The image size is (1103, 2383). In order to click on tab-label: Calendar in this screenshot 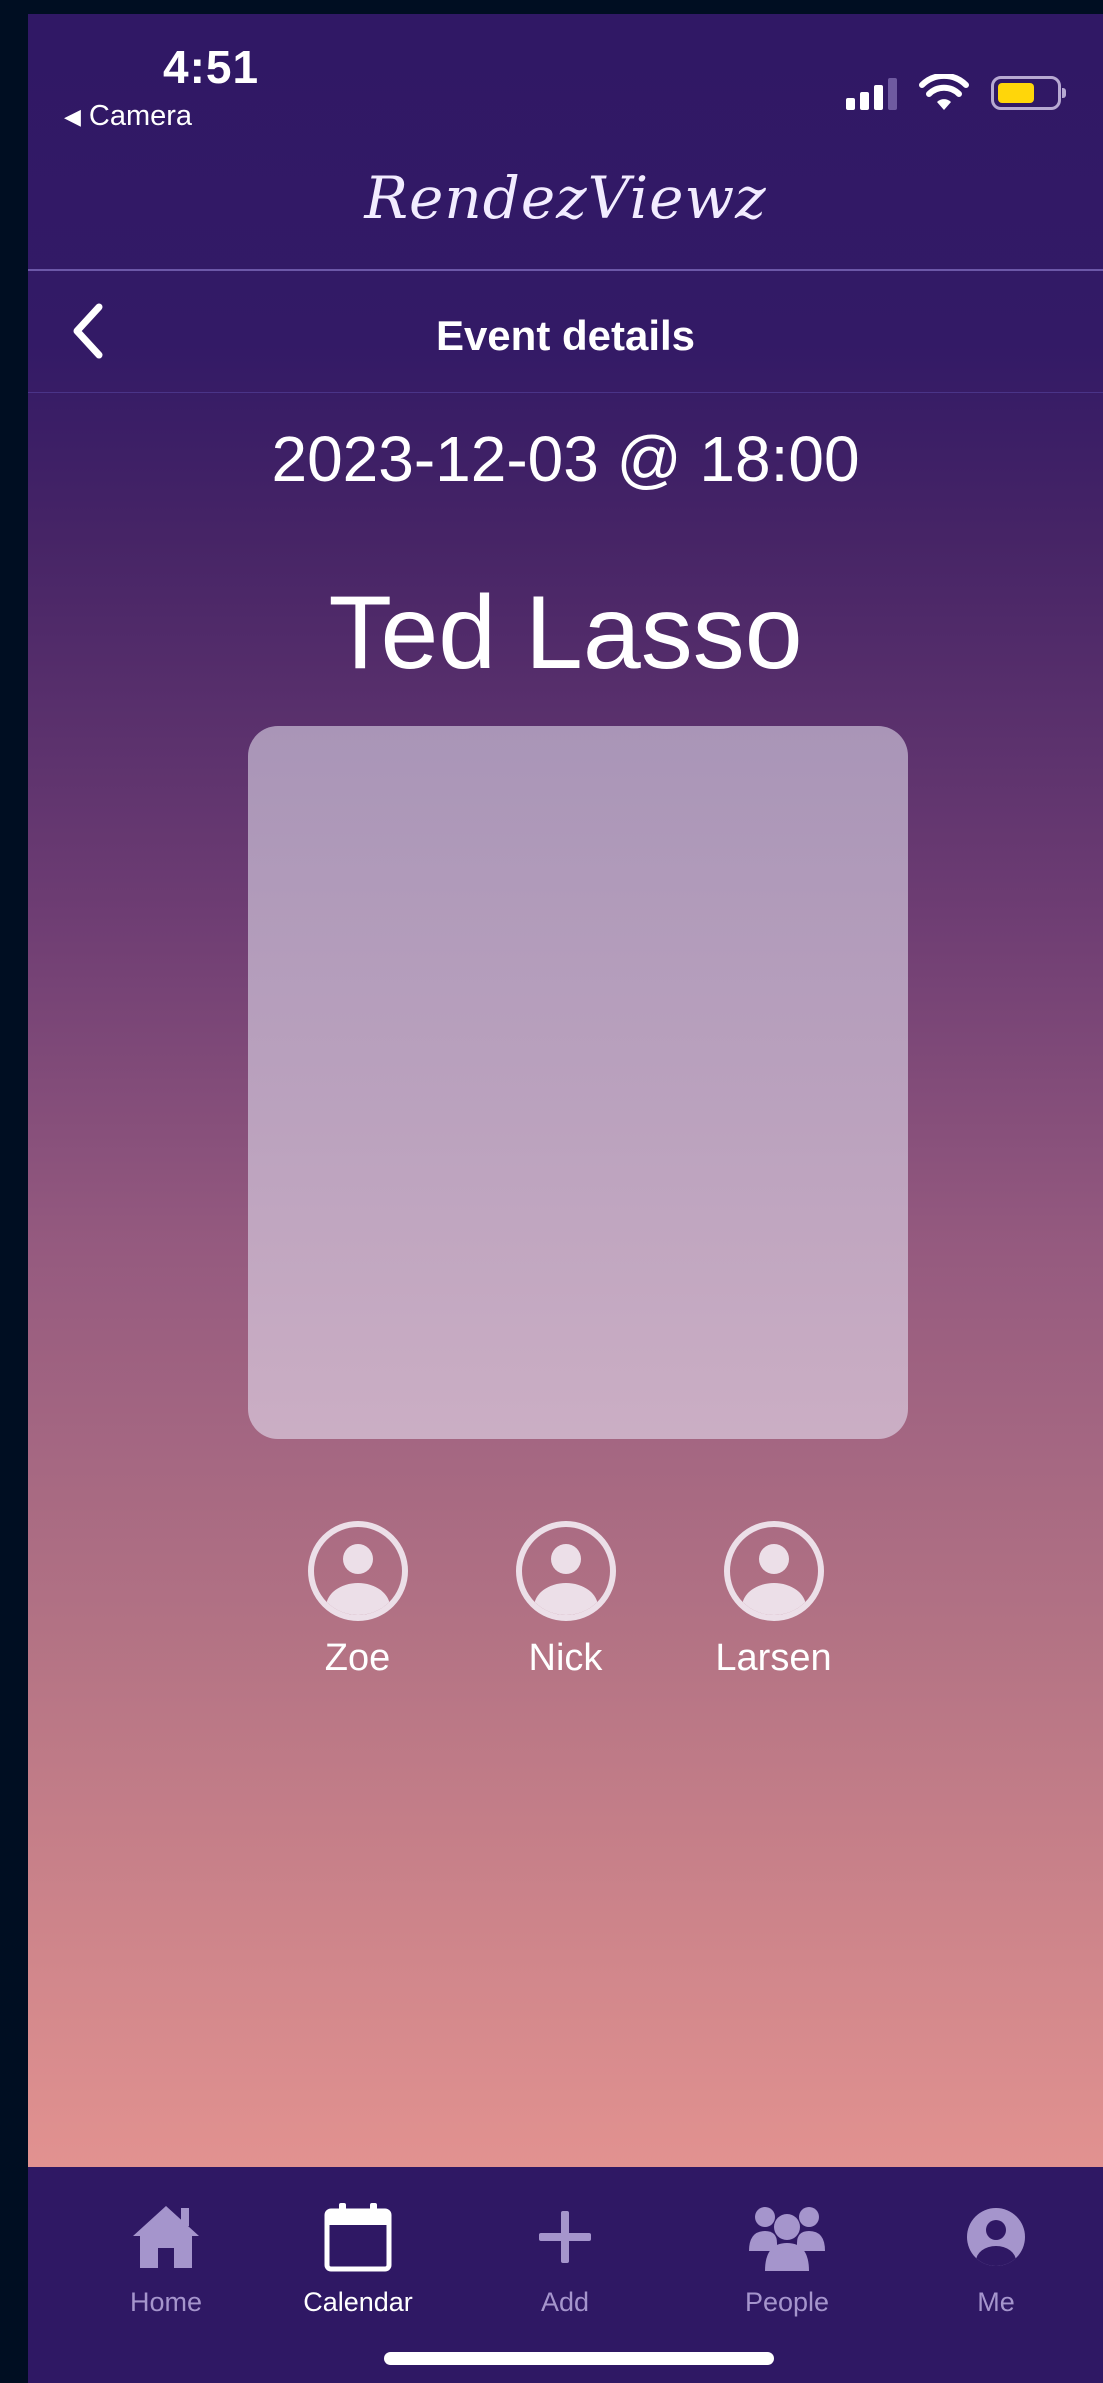, I will do `click(358, 2302)`.